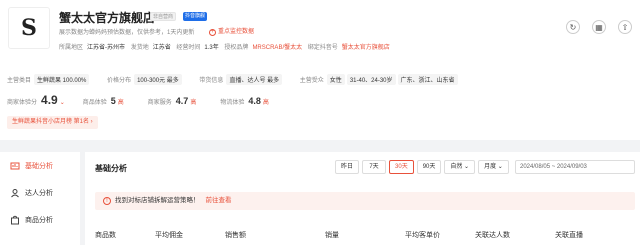  Describe the element at coordinates (127, 33) in the screenshot. I see `data-disclaimer: 展示数据为蝉妈妈预估数据，仅供参考，1天内更新` at that location.